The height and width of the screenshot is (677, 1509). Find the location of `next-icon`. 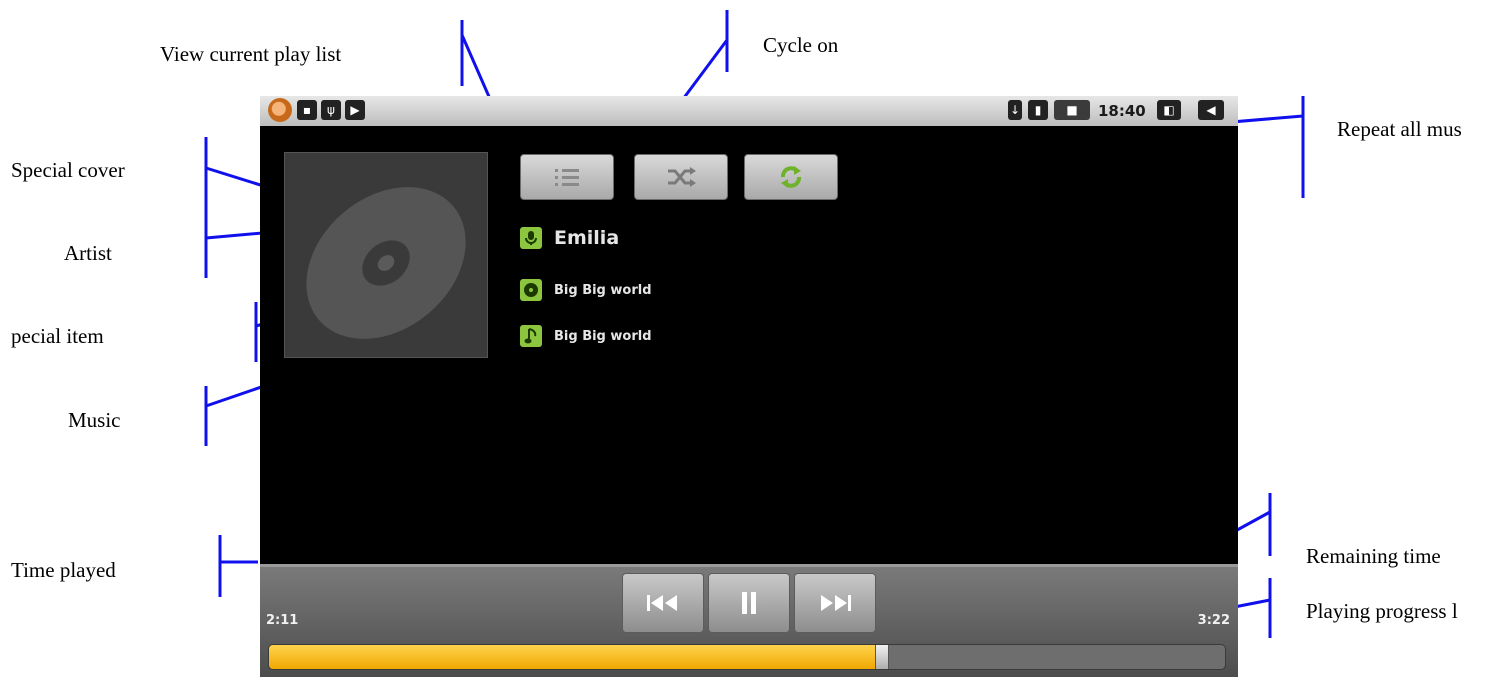

next-icon is located at coordinates (836, 603).